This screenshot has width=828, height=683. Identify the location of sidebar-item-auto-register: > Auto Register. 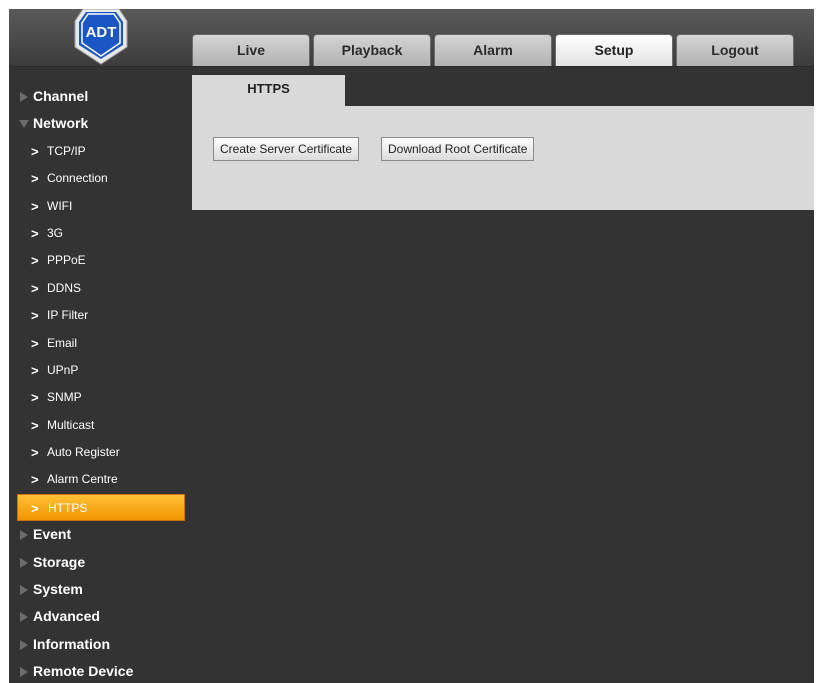
(99, 452).